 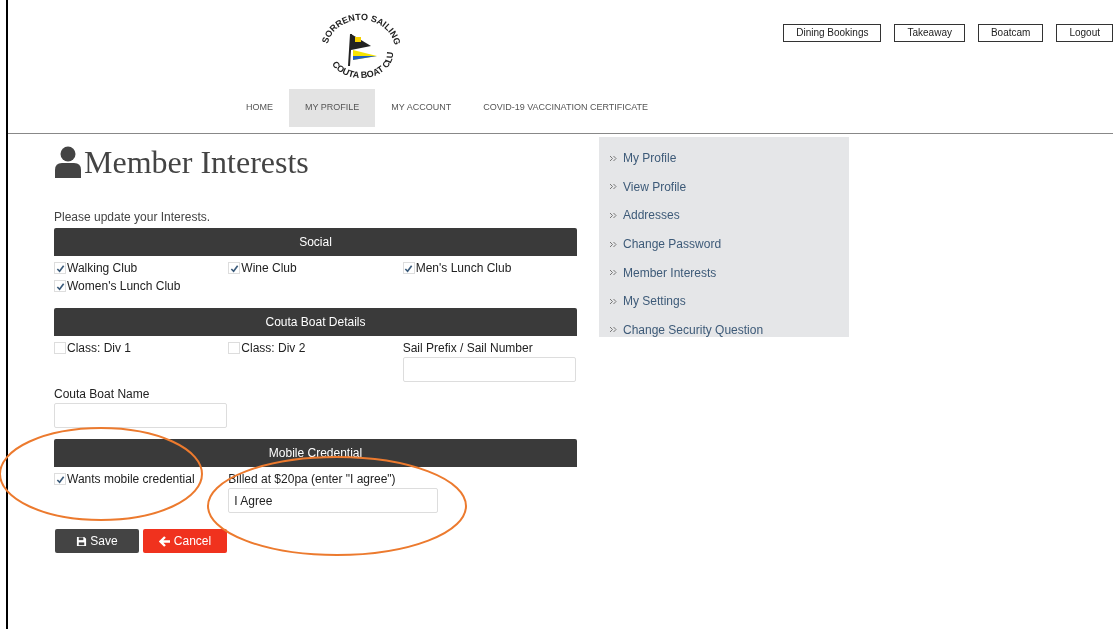 I want to click on header-link-button: Logout, so click(x=1084, y=33).